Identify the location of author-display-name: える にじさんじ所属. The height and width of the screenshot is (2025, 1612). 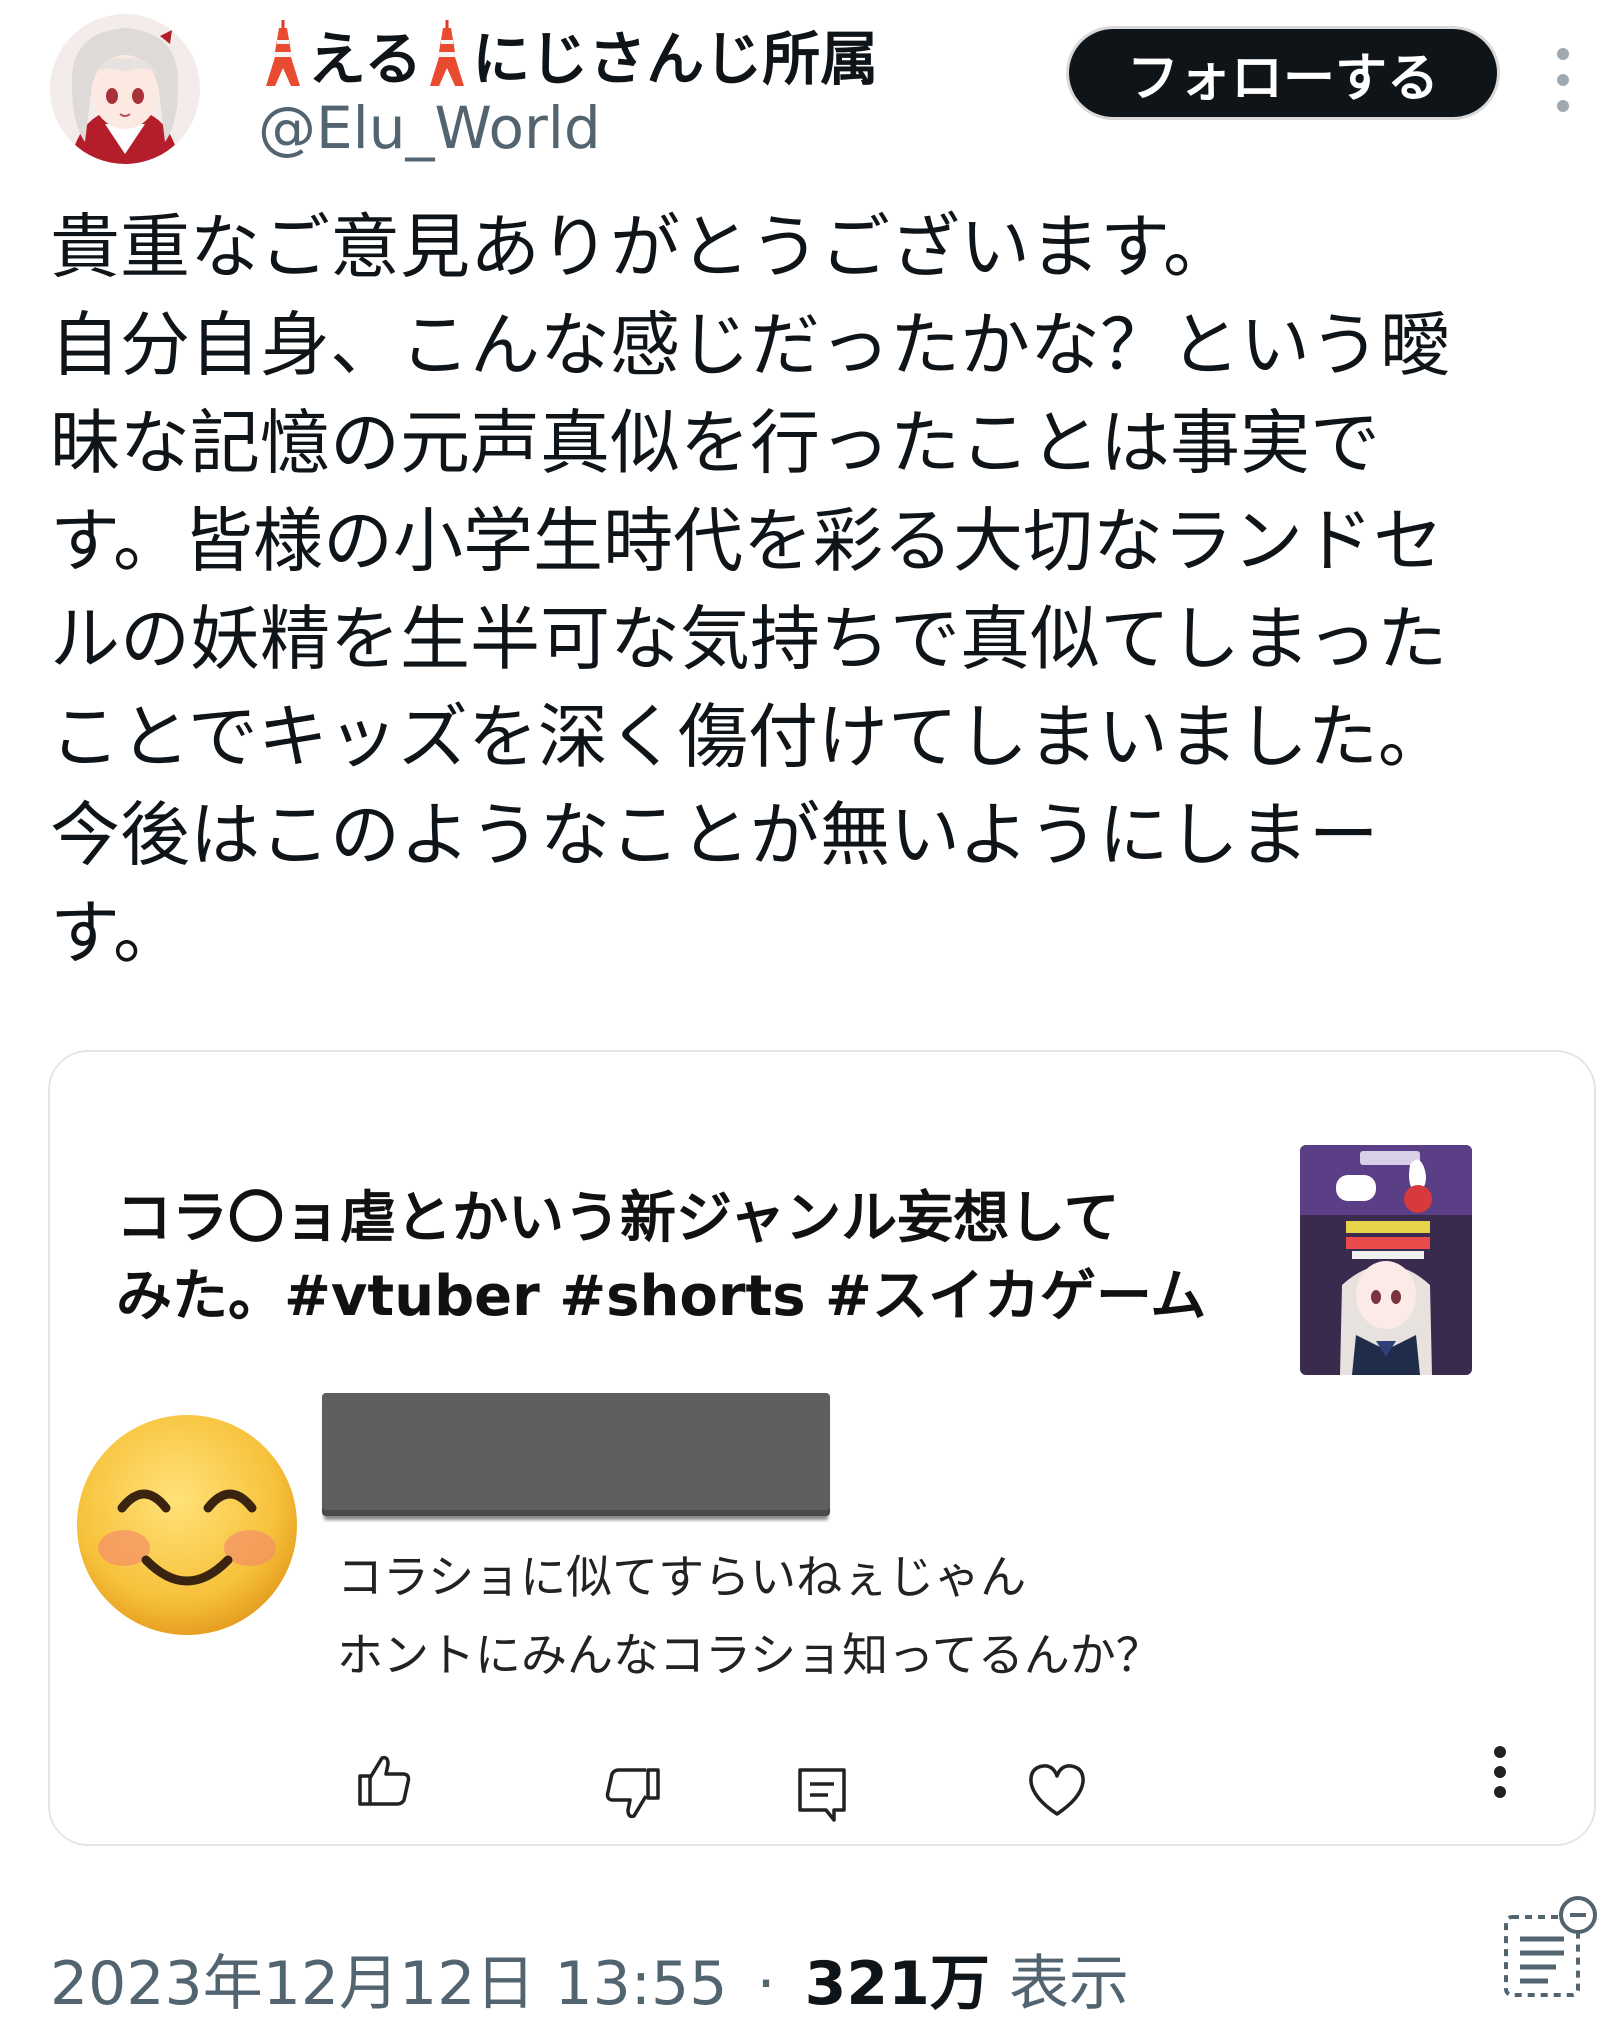
(568, 54).